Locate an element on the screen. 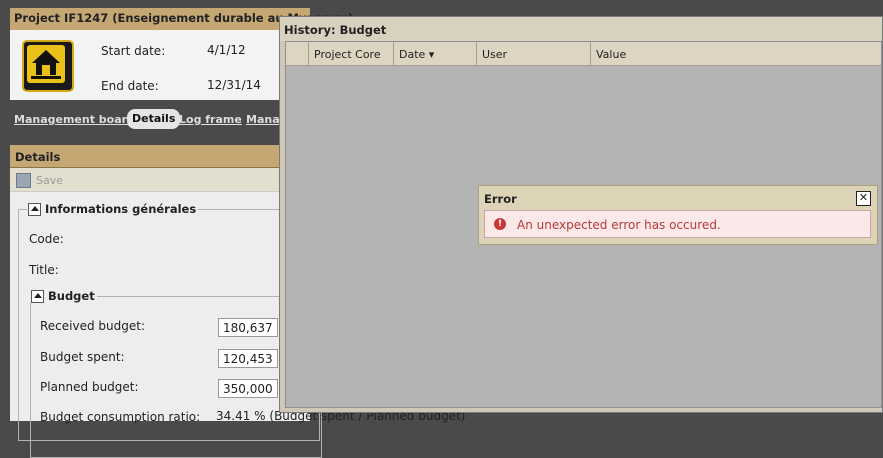  save-button: Save is located at coordinates (49, 180).